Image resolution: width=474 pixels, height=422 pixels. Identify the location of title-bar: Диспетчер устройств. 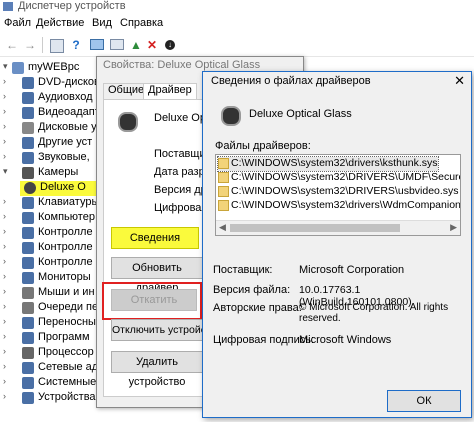
(237, 7).